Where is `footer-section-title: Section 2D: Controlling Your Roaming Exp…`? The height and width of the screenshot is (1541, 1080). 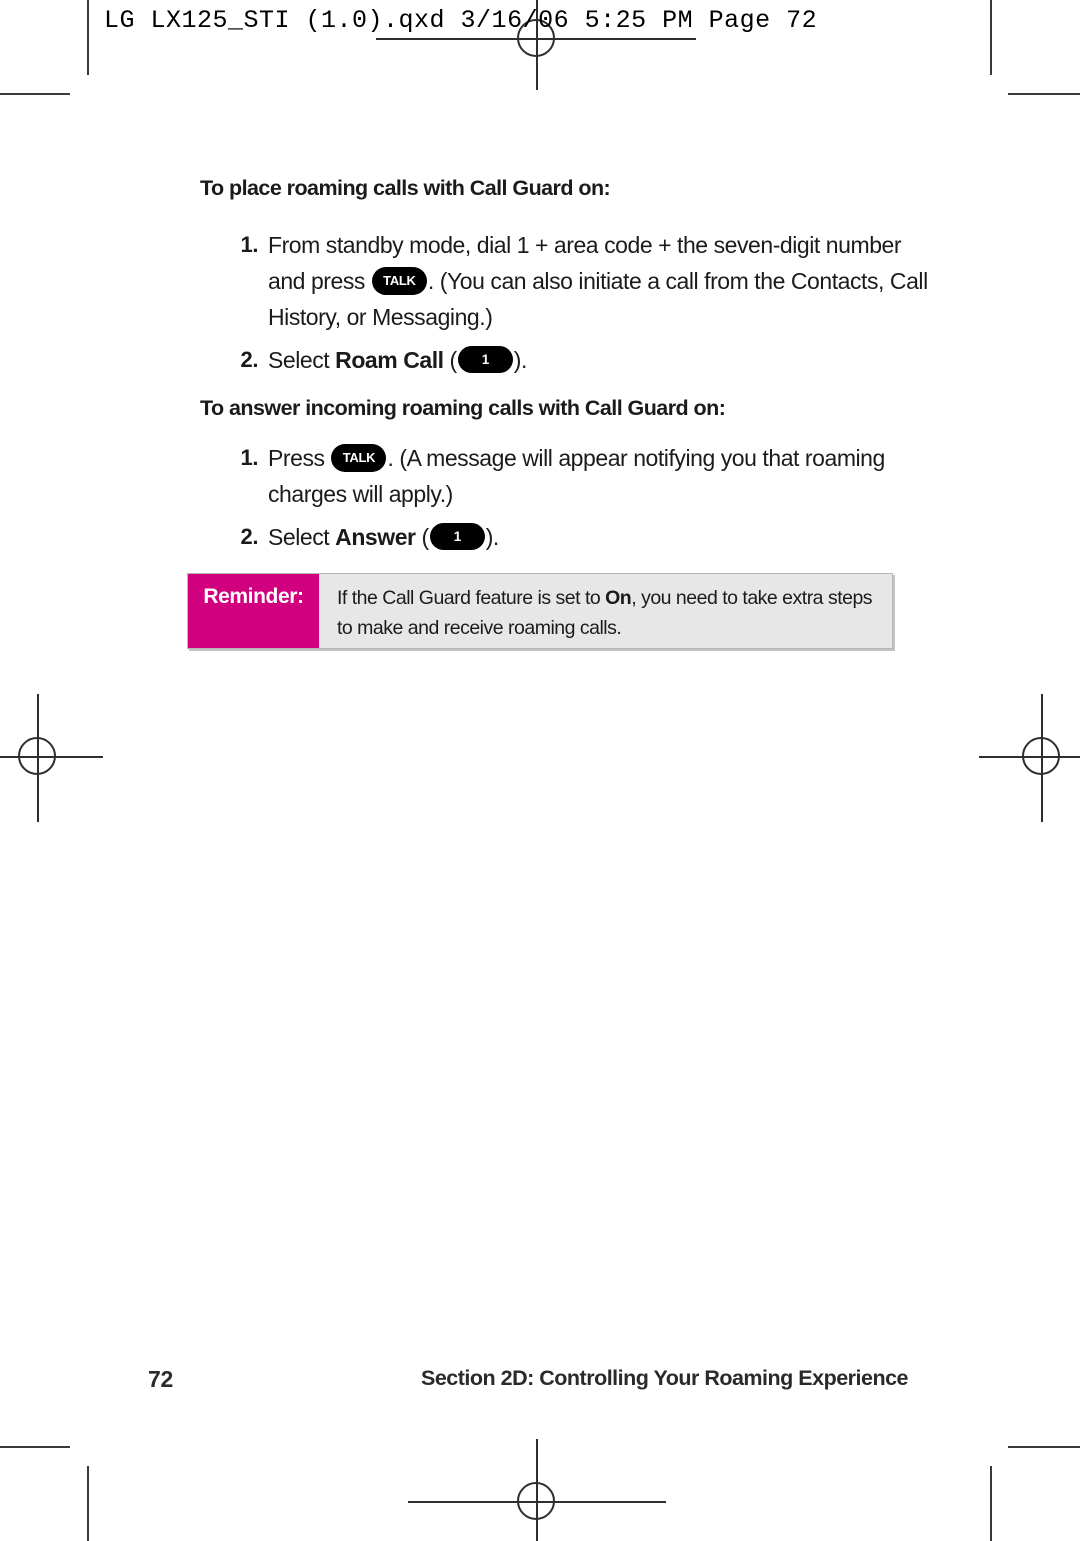
footer-section-title: Section 2D: Controlling Your Roaming Exp… is located at coordinates (665, 1378).